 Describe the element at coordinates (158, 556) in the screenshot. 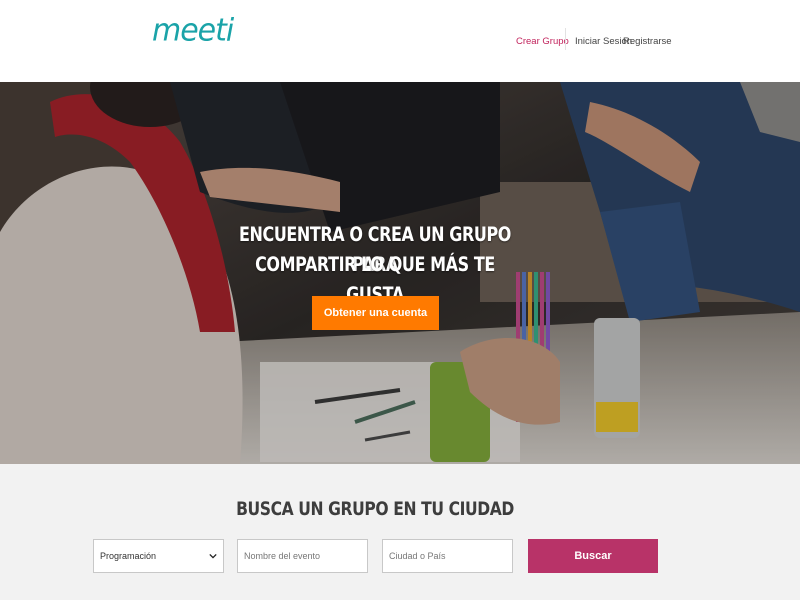

I see `category-select: Programación` at that location.